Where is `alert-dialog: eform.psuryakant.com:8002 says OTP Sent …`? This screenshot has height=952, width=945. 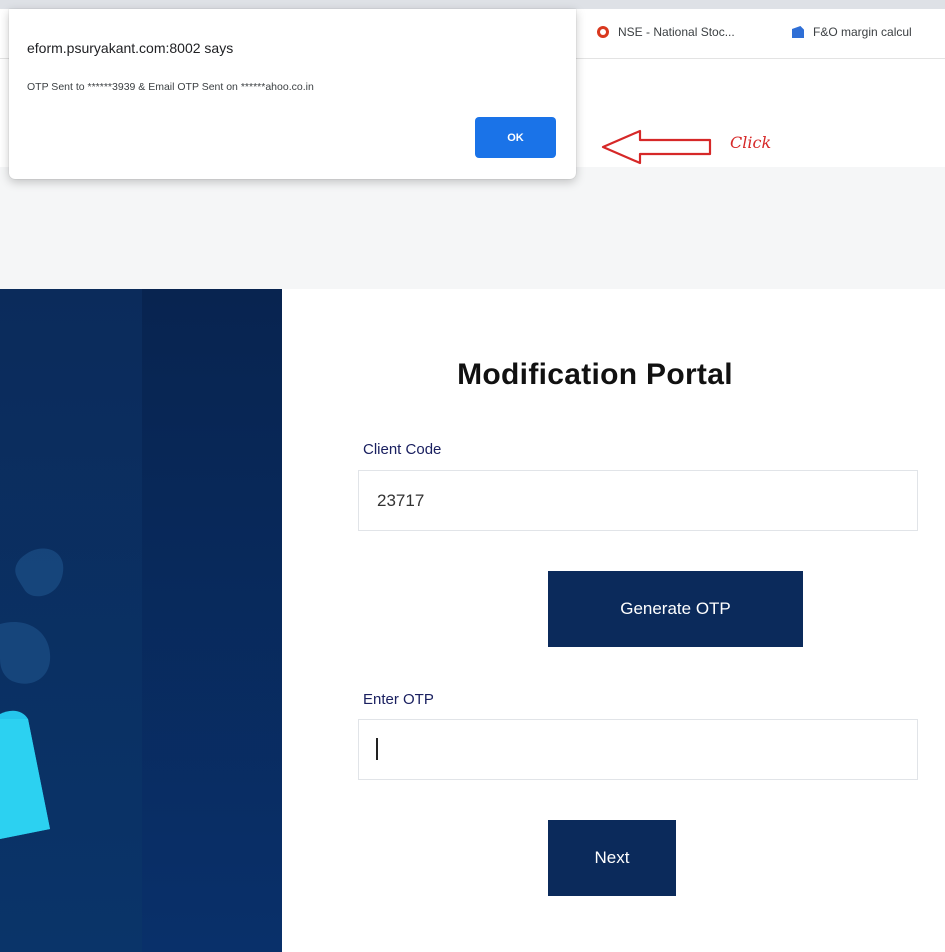
alert-dialog: eform.psuryakant.com:8002 says OTP Sent … is located at coordinates (292, 94).